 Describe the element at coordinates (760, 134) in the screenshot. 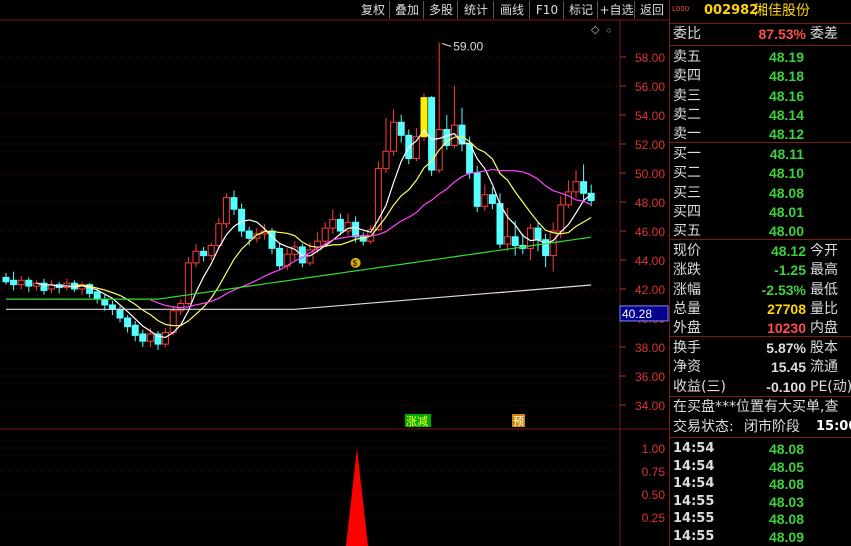

I see `ask-row-4: 卖一 48.12` at that location.